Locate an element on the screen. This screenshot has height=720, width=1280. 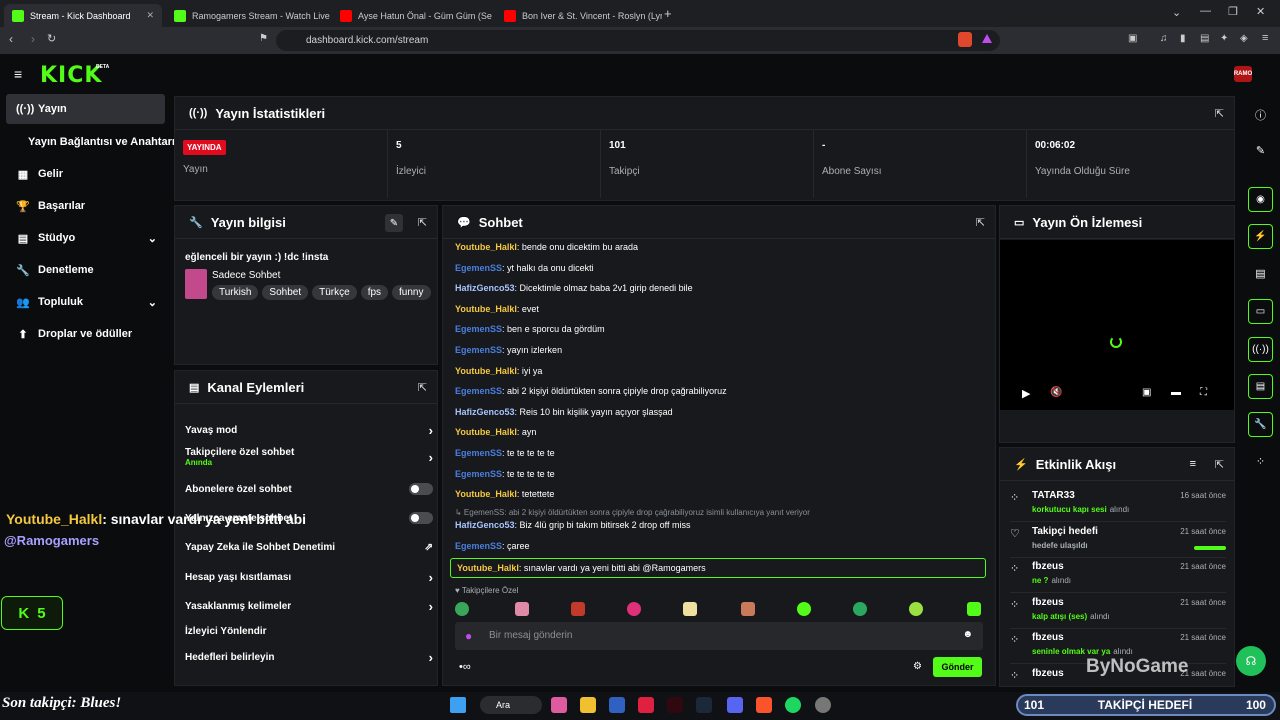
brave-rewards-icon is located at coordinates (987, 38).